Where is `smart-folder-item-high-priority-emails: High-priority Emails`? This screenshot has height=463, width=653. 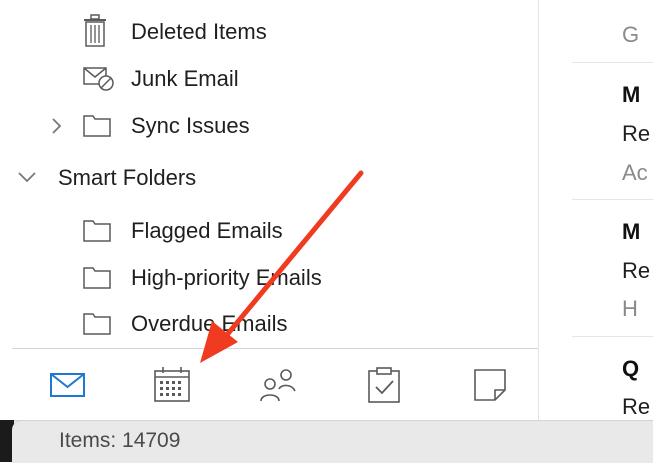 smart-folder-item-high-priority-emails: High-priority Emails is located at coordinates (265, 278).